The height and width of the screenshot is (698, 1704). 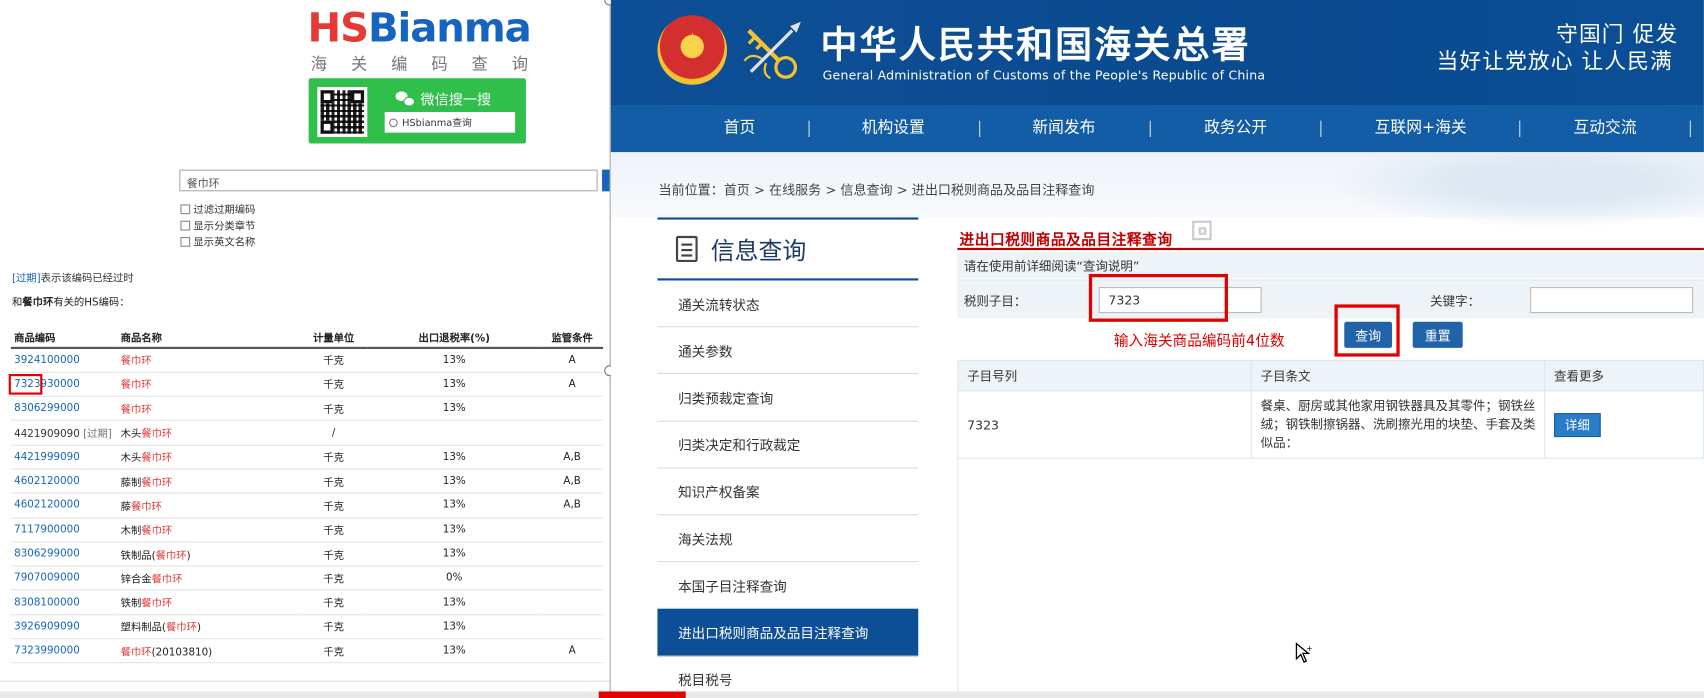 I want to click on table-row: 4421999090 木头餐巾环 千克 13% A,B, so click(x=307, y=457).